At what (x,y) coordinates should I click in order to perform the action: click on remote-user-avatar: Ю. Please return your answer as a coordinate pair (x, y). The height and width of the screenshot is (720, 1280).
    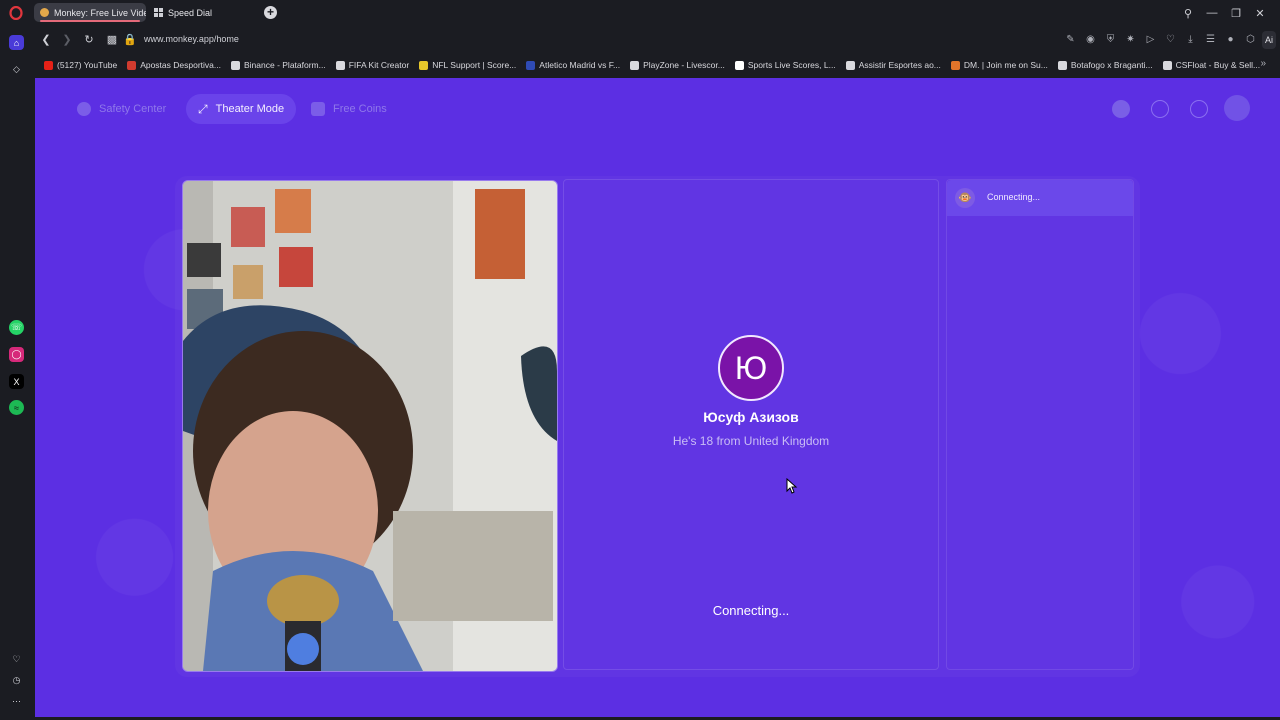
    Looking at the image, I should click on (751, 368).